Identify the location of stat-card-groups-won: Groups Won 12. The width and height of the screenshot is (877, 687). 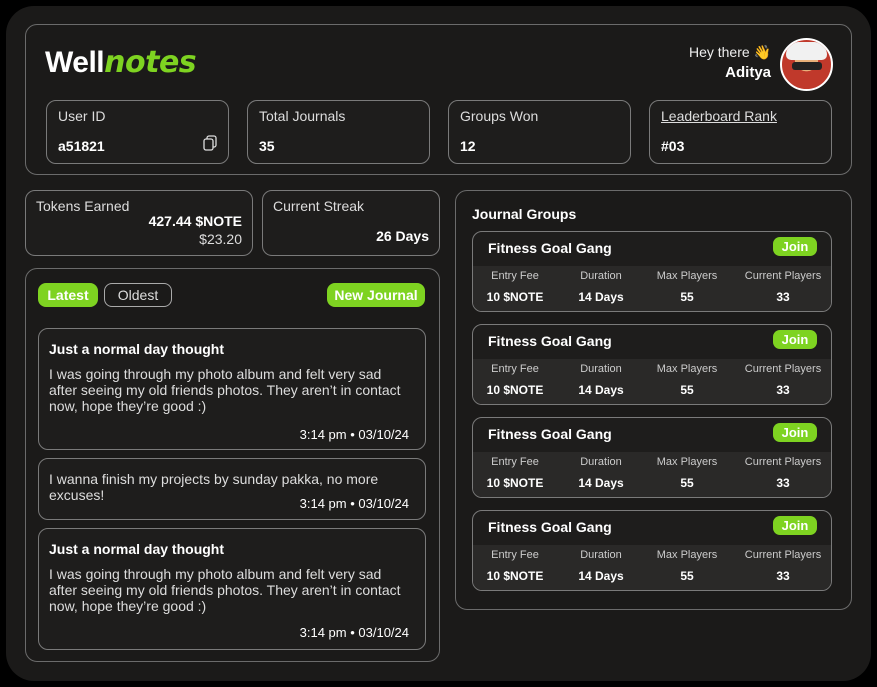
(539, 132).